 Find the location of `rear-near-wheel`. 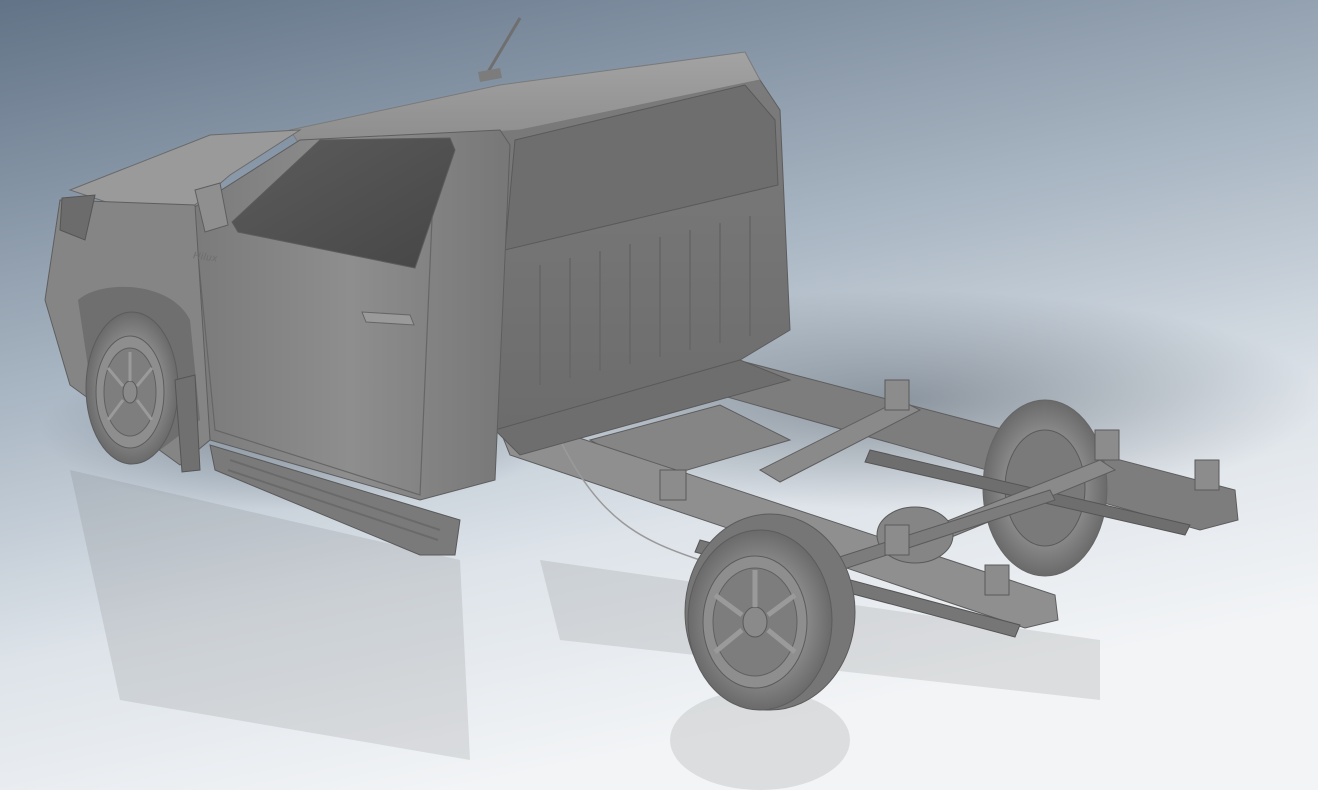

rear-near-wheel is located at coordinates (770, 612).